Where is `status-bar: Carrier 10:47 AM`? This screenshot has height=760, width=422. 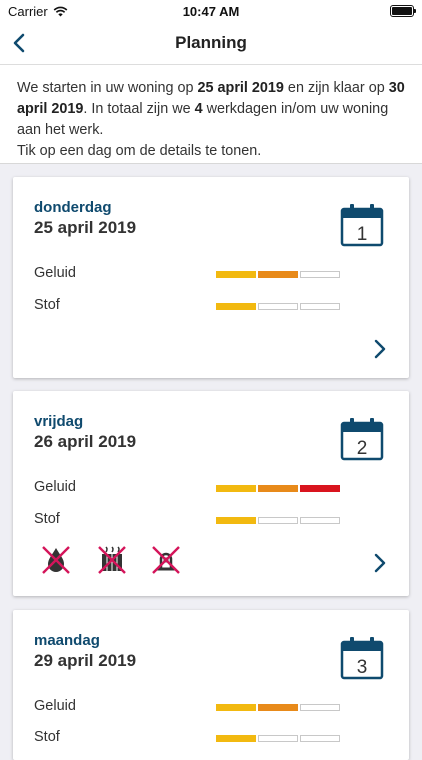
status-bar: Carrier 10:47 AM is located at coordinates (211, 11).